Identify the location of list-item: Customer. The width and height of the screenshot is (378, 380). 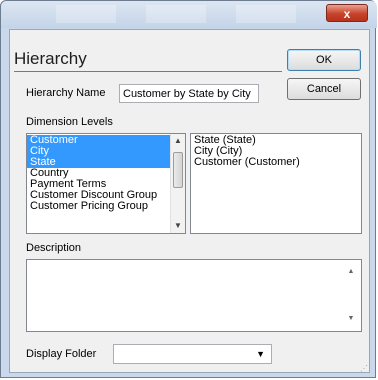
(106, 140).